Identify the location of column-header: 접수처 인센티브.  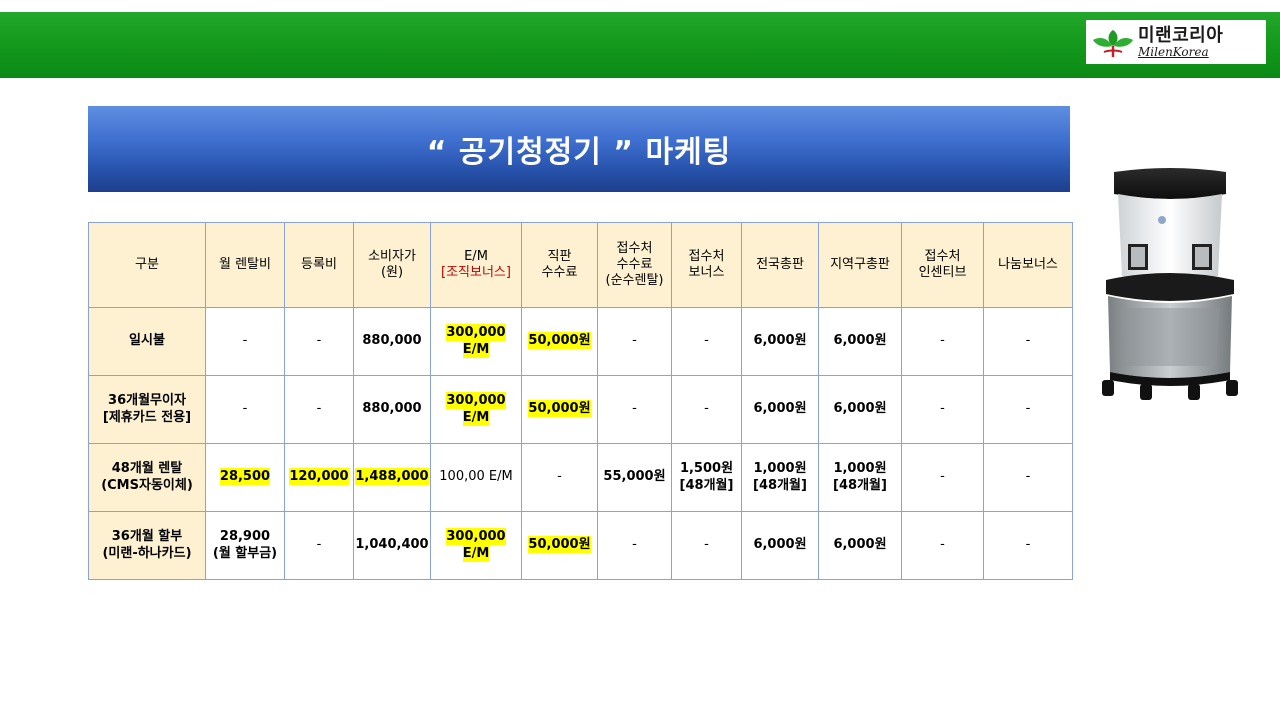
(942, 265).